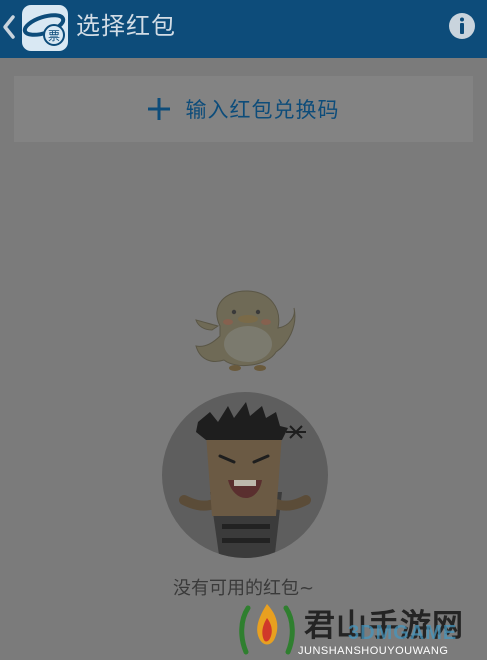 The height and width of the screenshot is (660, 487). What do you see at coordinates (267, 629) in the screenshot?
I see `laurel-flame-logo-icon` at bounding box center [267, 629].